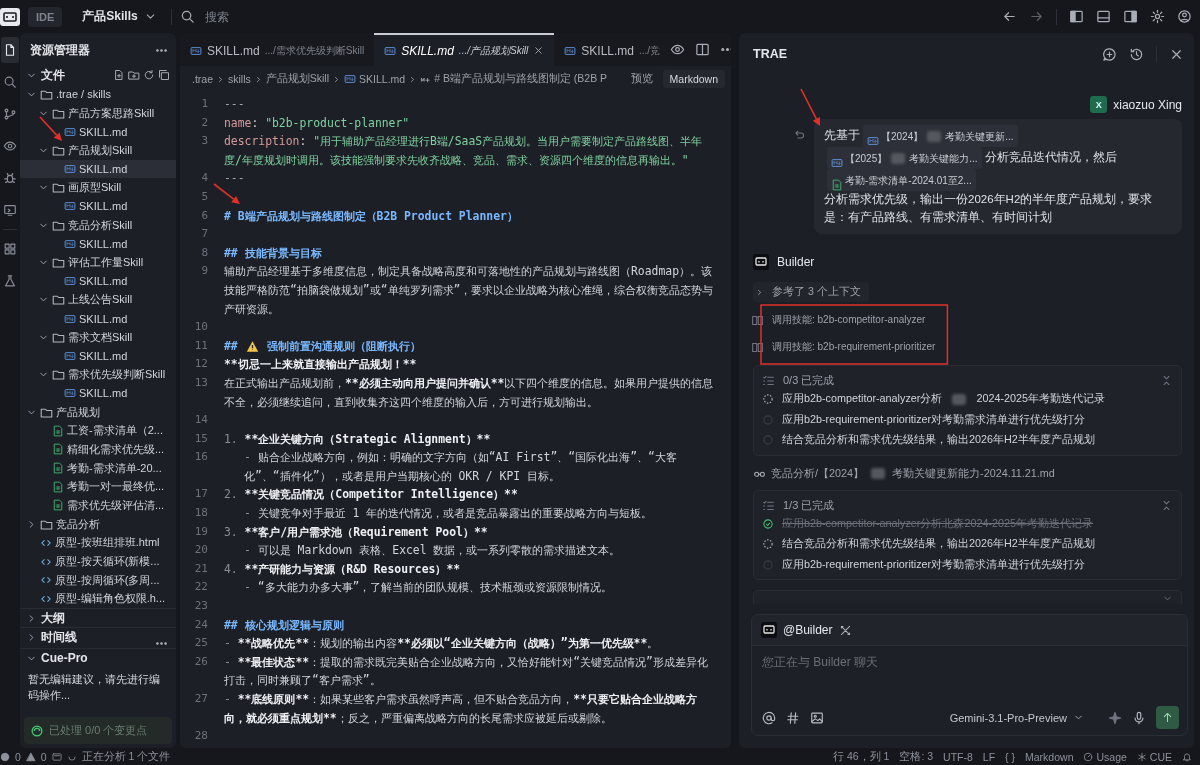 The height and width of the screenshot is (765, 1200). Describe the element at coordinates (1076, 16) in the screenshot. I see `left-panel-icon` at that location.